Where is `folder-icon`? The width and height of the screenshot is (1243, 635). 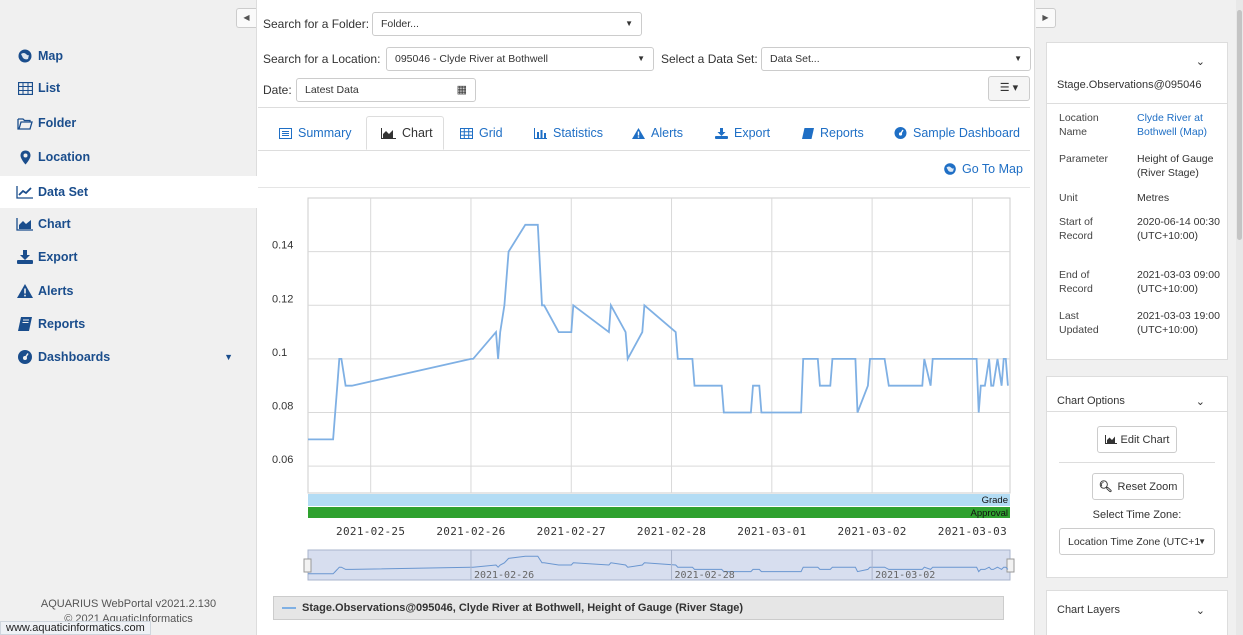 folder-icon is located at coordinates (25, 123).